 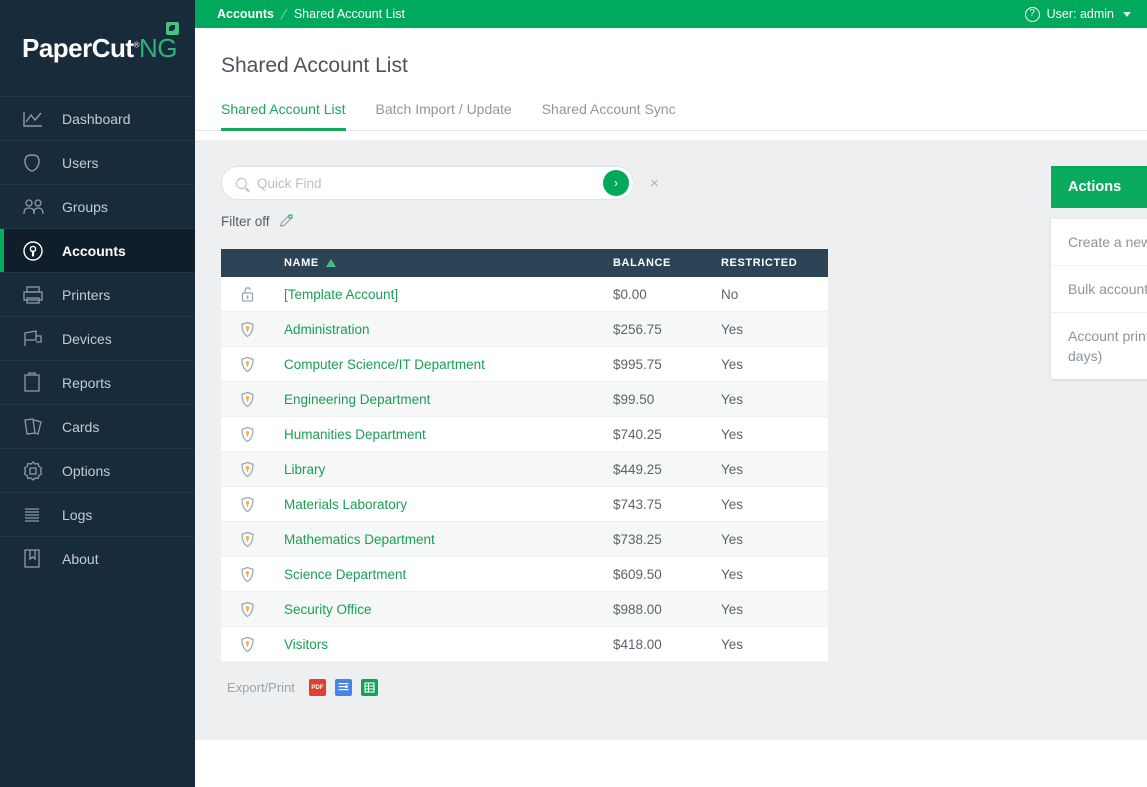 What do you see at coordinates (80, 162) in the screenshot?
I see `sidebar-item-label: Users` at bounding box center [80, 162].